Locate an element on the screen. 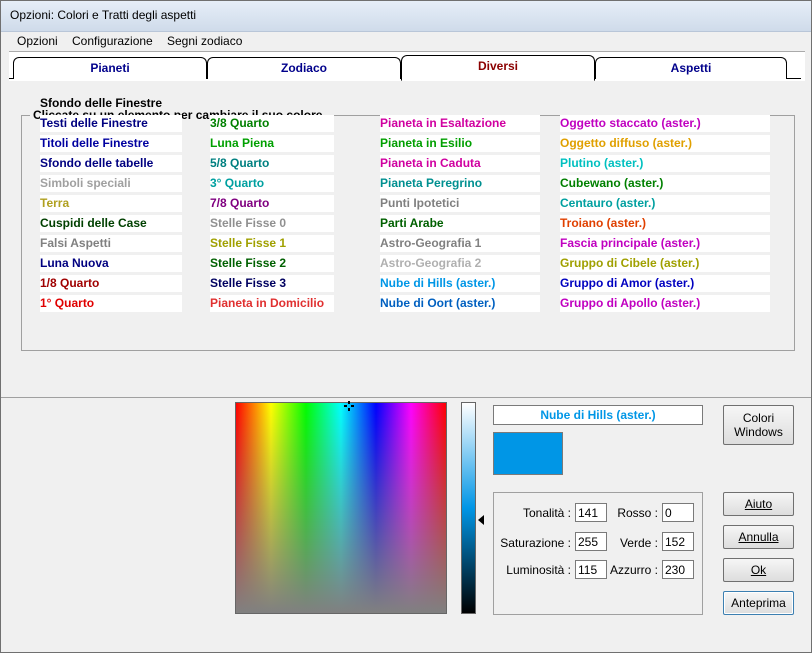 The width and height of the screenshot is (812, 653). color-option: Punti Ipotetici is located at coordinates (460, 203).